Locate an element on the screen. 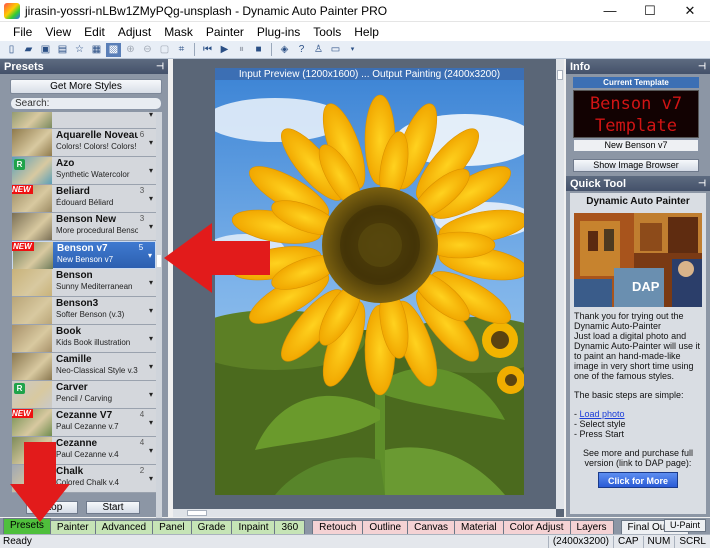 This screenshot has height=548, width=710. preset-item: NEW Beliard Édouard Béliard 3 ▾ is located at coordinates (84, 199).